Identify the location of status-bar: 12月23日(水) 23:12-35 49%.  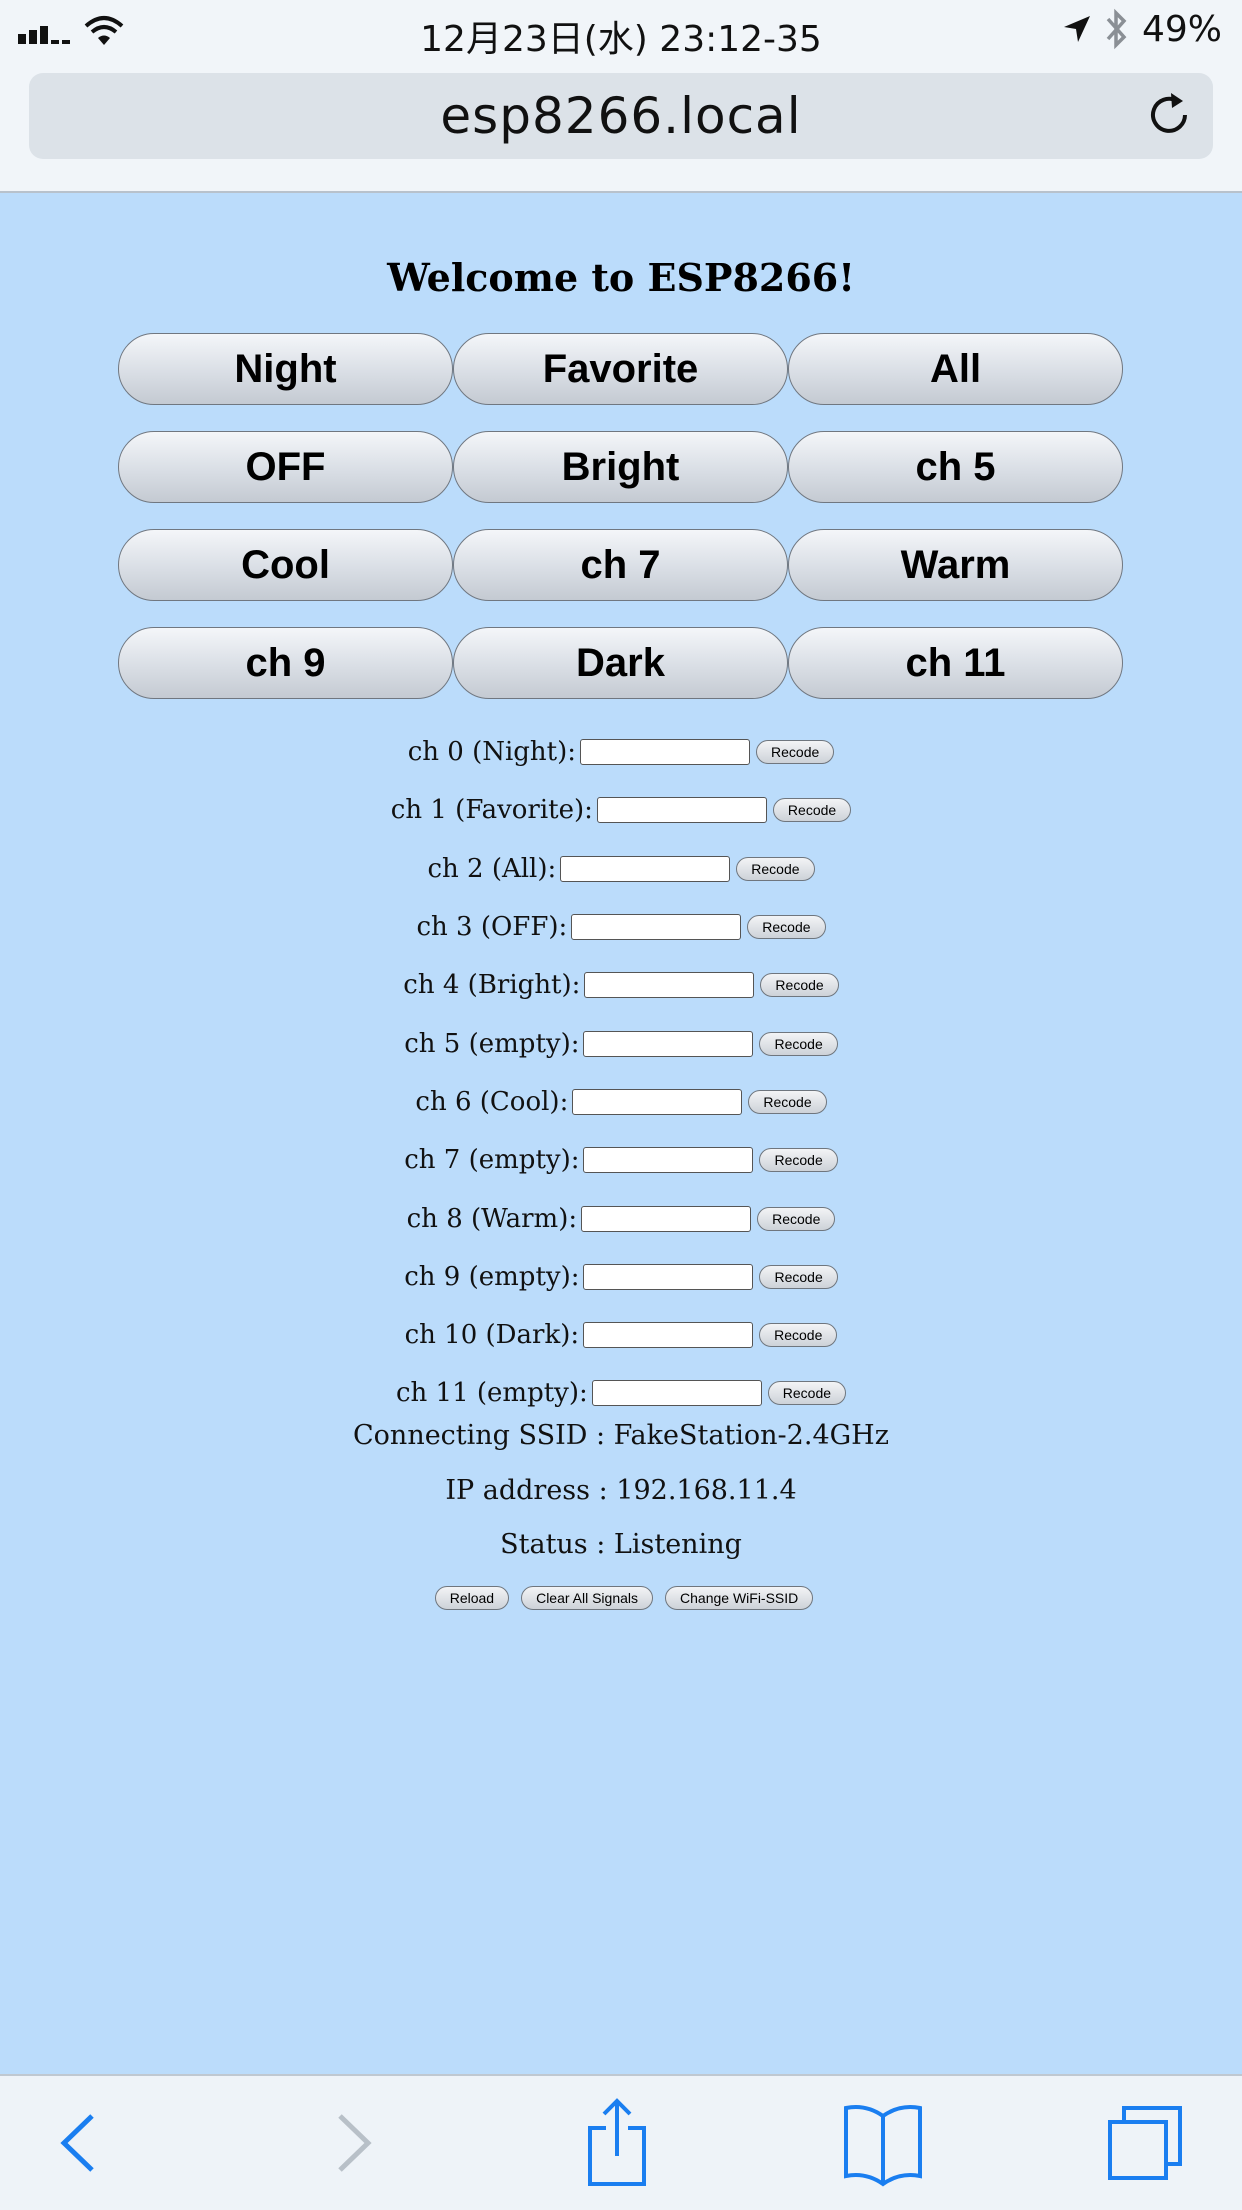
(621, 31).